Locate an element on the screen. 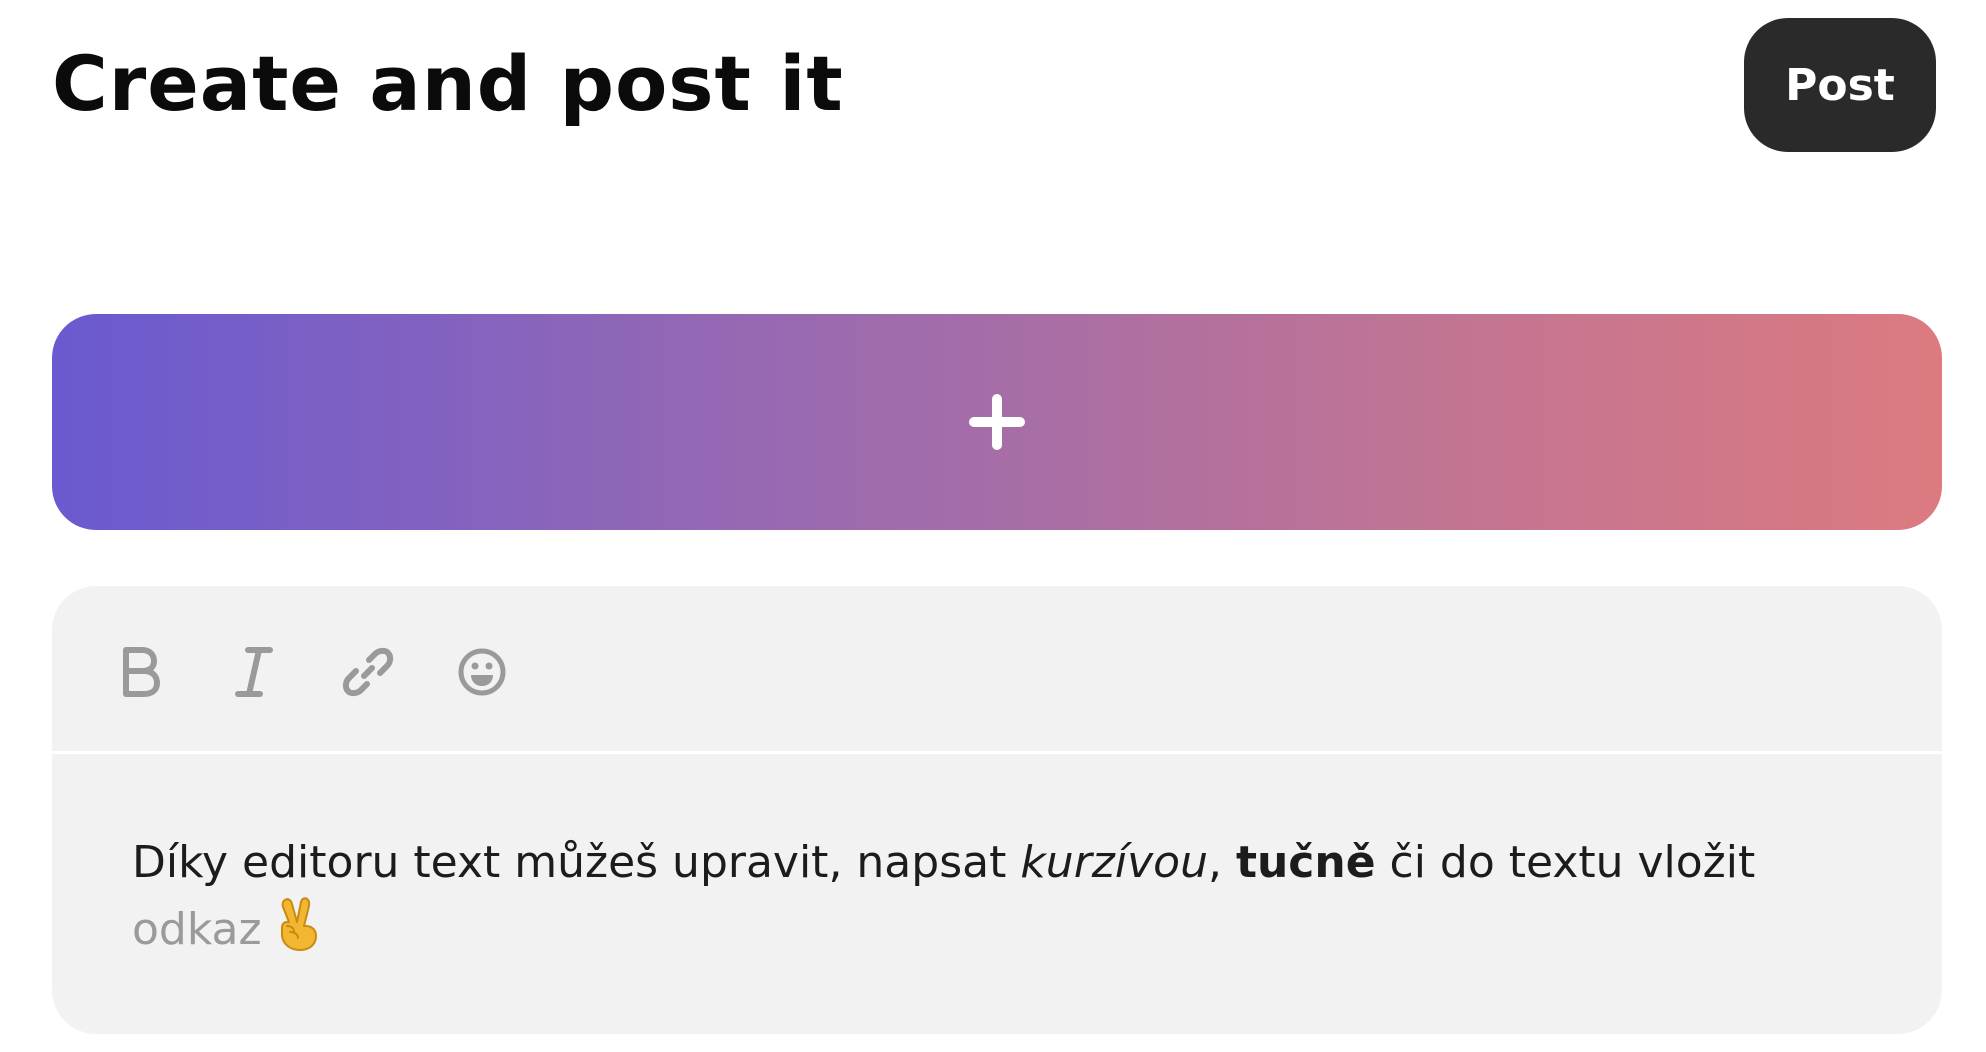 The width and height of the screenshot is (1986, 1052). editor-text-segment: či do textu vložit is located at coordinates (1565, 862).